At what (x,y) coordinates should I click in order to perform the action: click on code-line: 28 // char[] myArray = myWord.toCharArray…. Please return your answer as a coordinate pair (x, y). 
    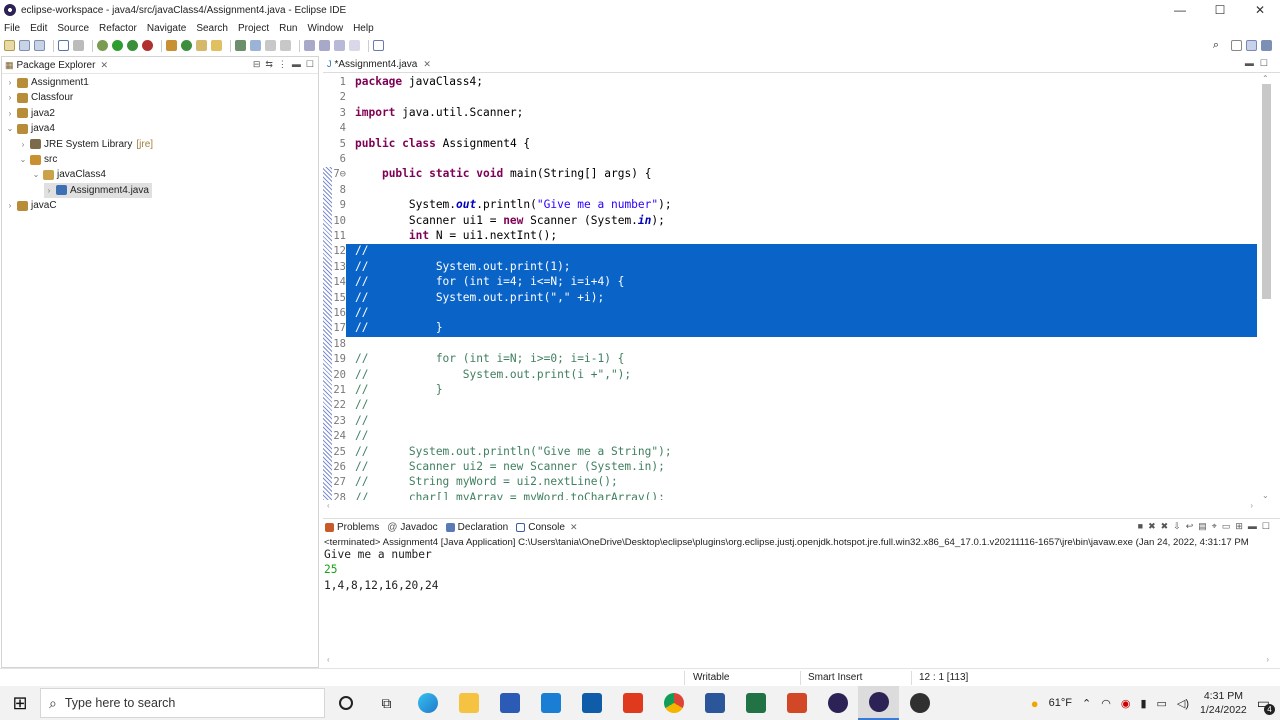
    Looking at the image, I should click on (794, 495).